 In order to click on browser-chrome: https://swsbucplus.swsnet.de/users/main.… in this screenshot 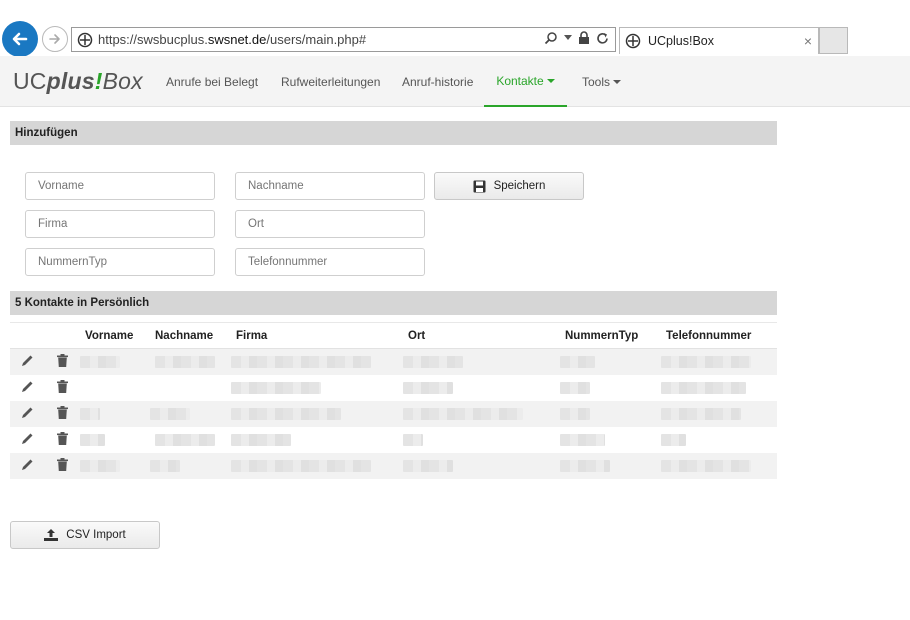, I will do `click(455, 28)`.